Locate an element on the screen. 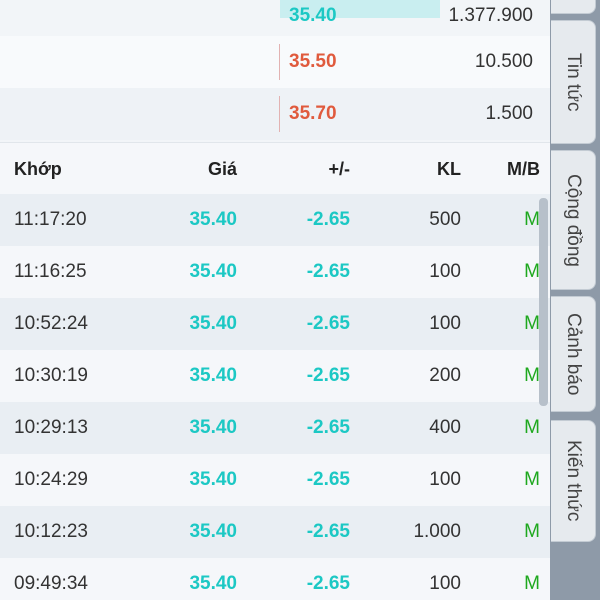 The width and height of the screenshot is (600, 600). trade-row: 11:16:25 35.40 -2.65 100 M is located at coordinates (275, 272).